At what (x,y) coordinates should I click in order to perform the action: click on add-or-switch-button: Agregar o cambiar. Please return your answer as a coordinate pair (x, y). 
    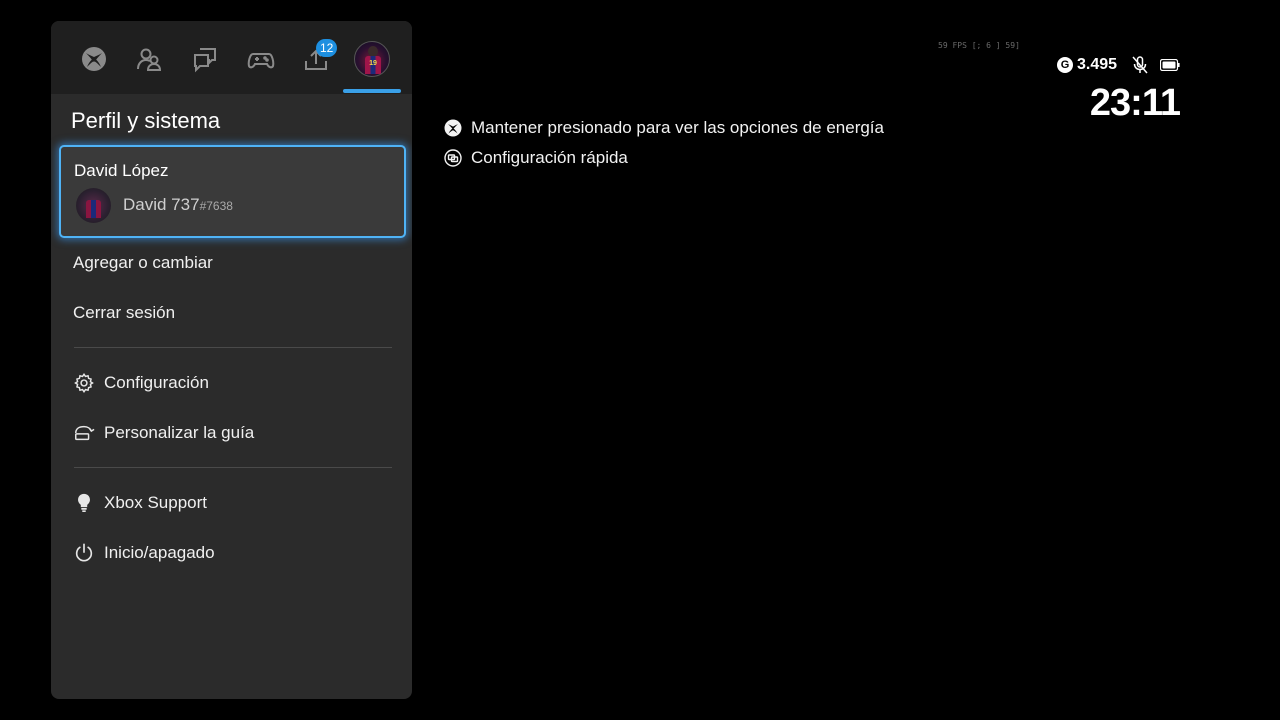
    Looking at the image, I should click on (143, 263).